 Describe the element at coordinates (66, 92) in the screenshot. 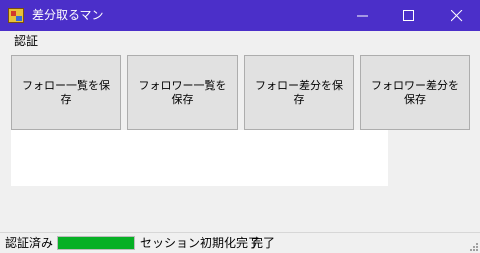

I see `save-following-button: フォロー一覧を保存` at that location.